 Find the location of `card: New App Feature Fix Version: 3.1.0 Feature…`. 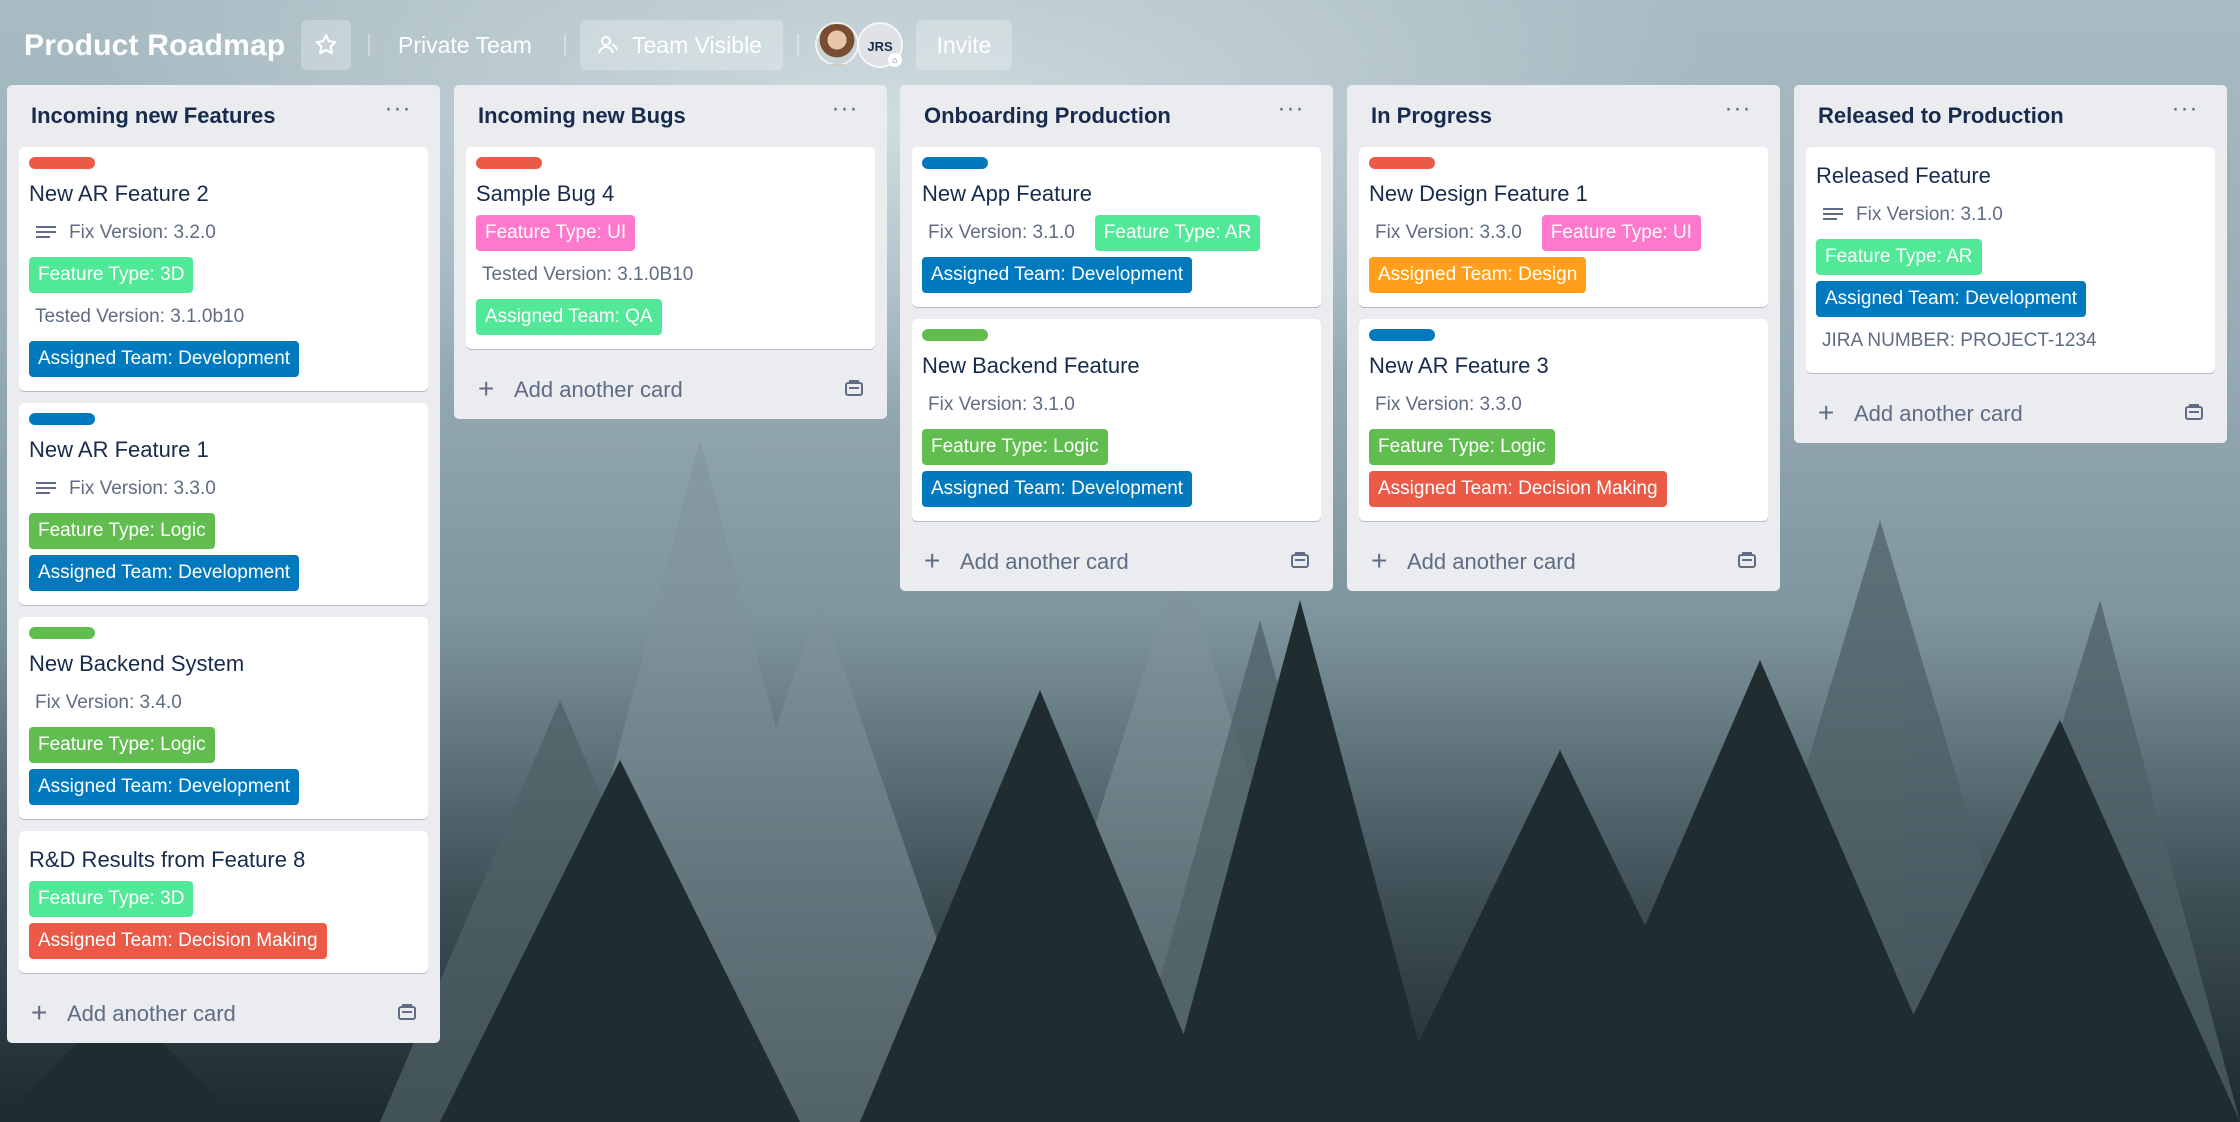

card: New App Feature Fix Version: 3.1.0 Feature… is located at coordinates (1116, 227).